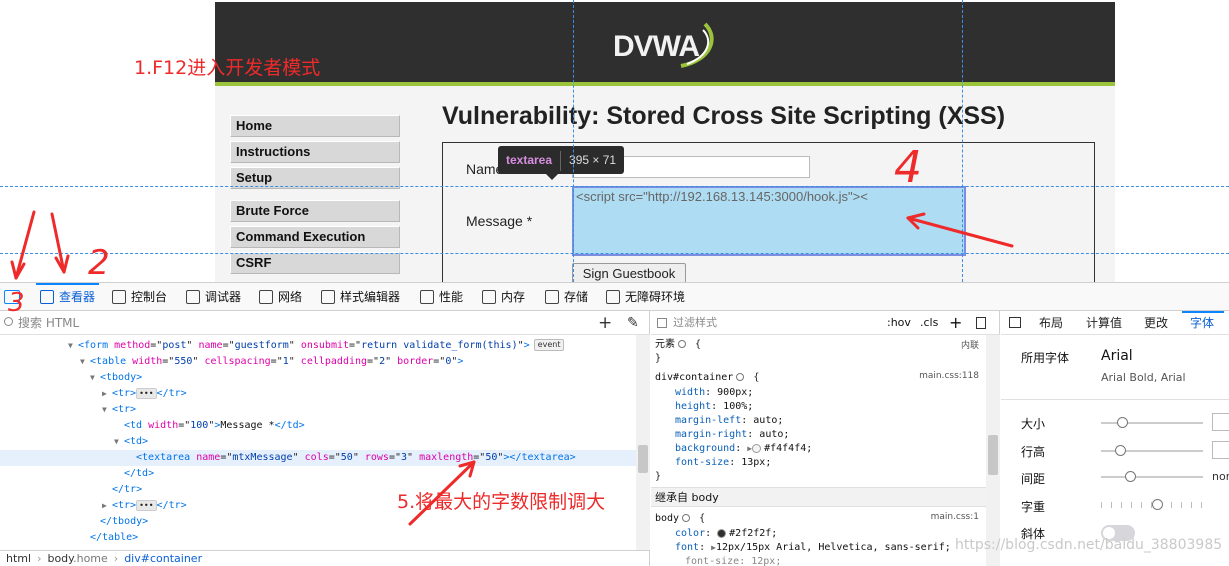  Describe the element at coordinates (949, 376) in the screenshot. I see `rule-source-link: main.css:118` at that location.